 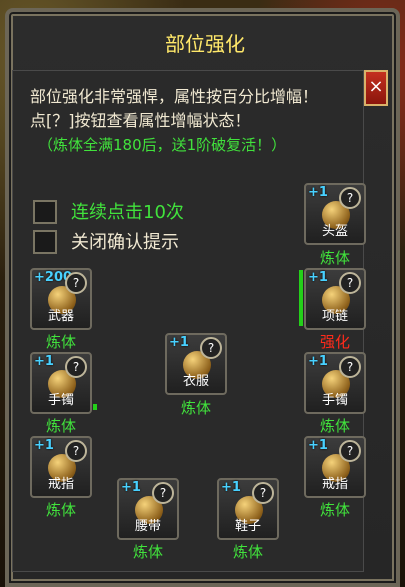 I want to click on slot-label: 鞋子, so click(x=247, y=526).